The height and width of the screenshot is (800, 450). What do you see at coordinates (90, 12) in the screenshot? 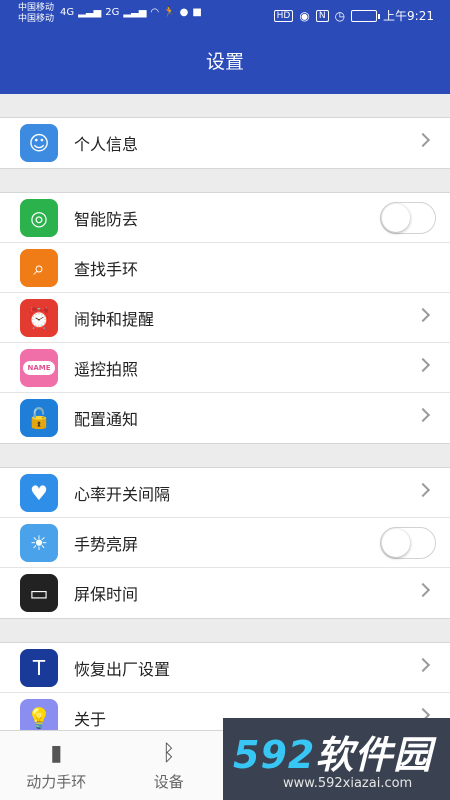
I see `signal-icon: ▂▃▅` at bounding box center [90, 12].